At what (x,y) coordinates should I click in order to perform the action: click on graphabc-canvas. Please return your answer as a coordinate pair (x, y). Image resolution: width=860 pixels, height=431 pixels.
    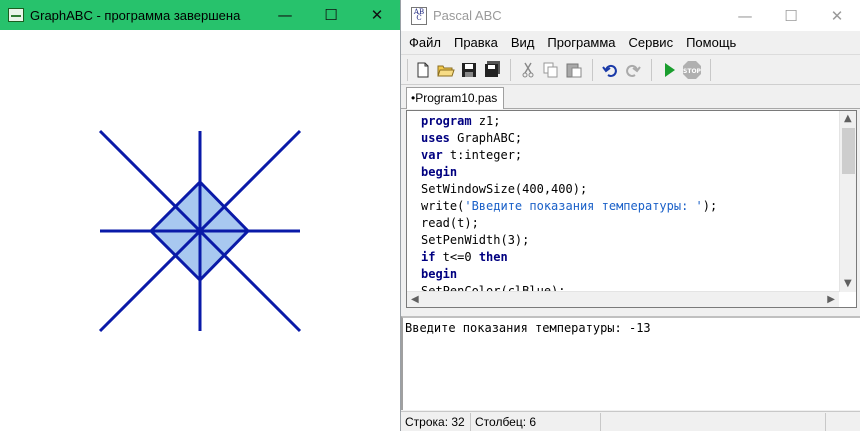
    Looking at the image, I should click on (200, 231).